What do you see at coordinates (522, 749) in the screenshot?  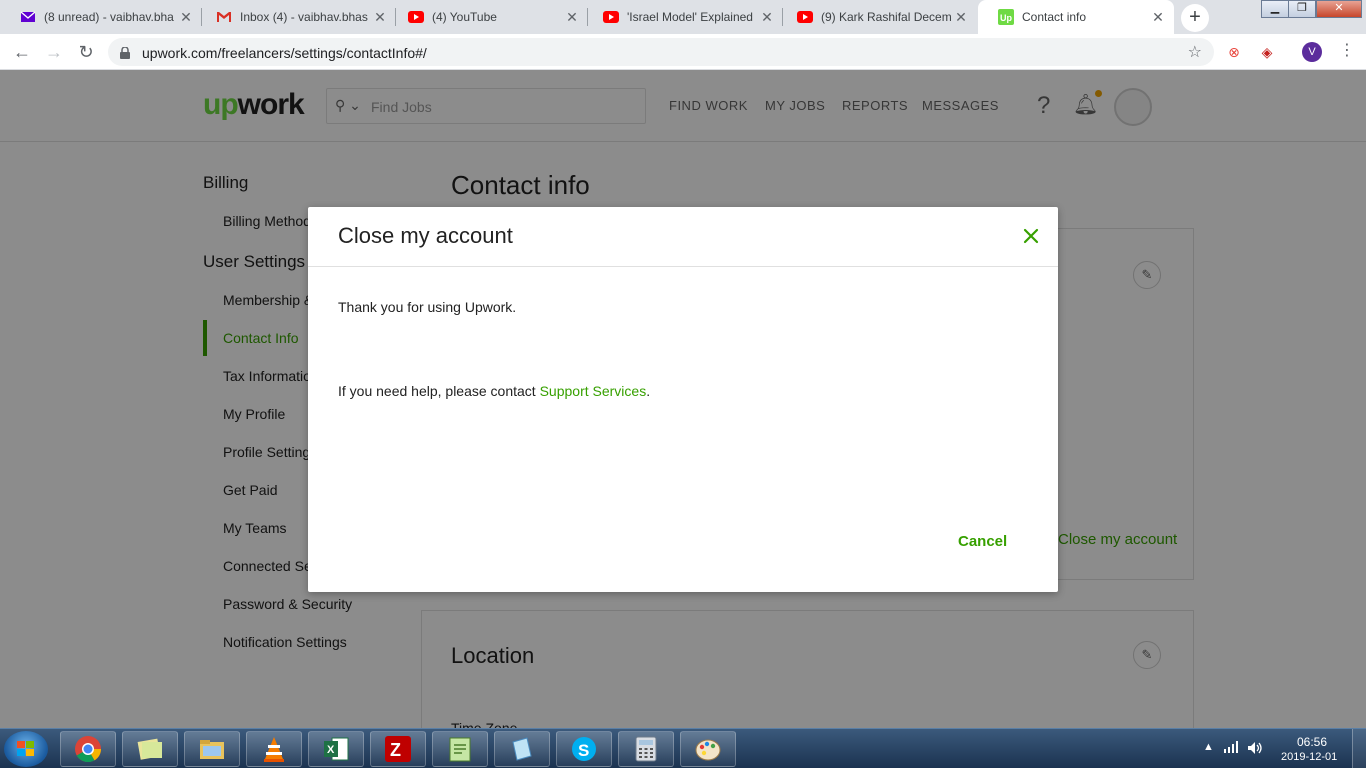 I see `notepad-icon` at bounding box center [522, 749].